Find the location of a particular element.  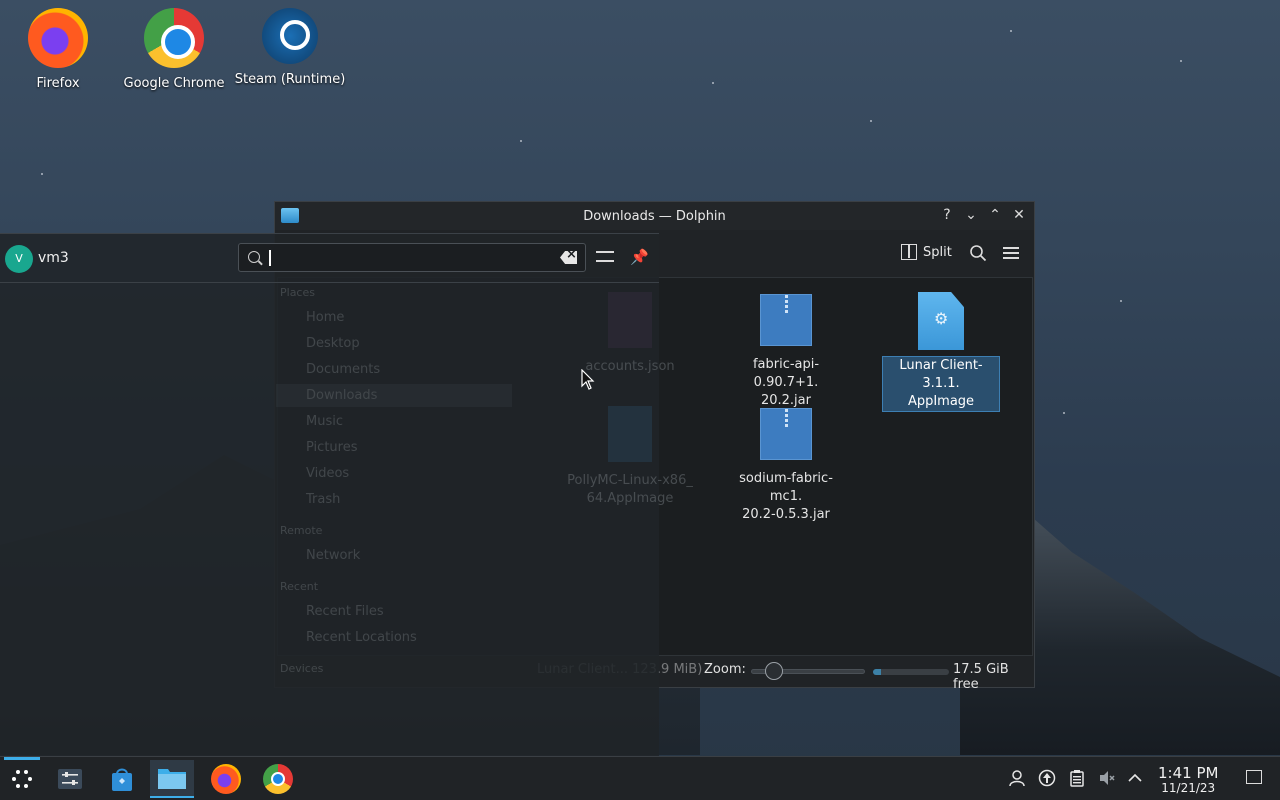

user-icon is located at coordinates (1017, 778).